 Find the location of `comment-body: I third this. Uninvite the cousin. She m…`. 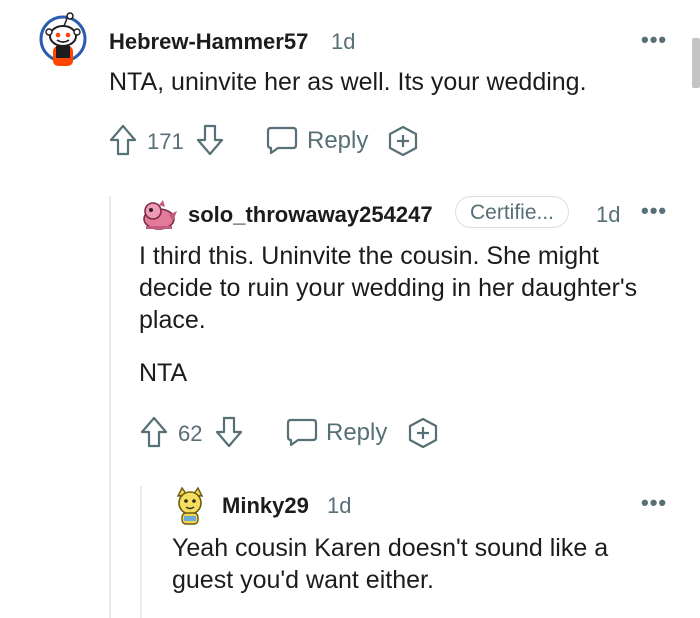

comment-body: I third this. Uninvite the cousin. She m… is located at coordinates (388, 288).